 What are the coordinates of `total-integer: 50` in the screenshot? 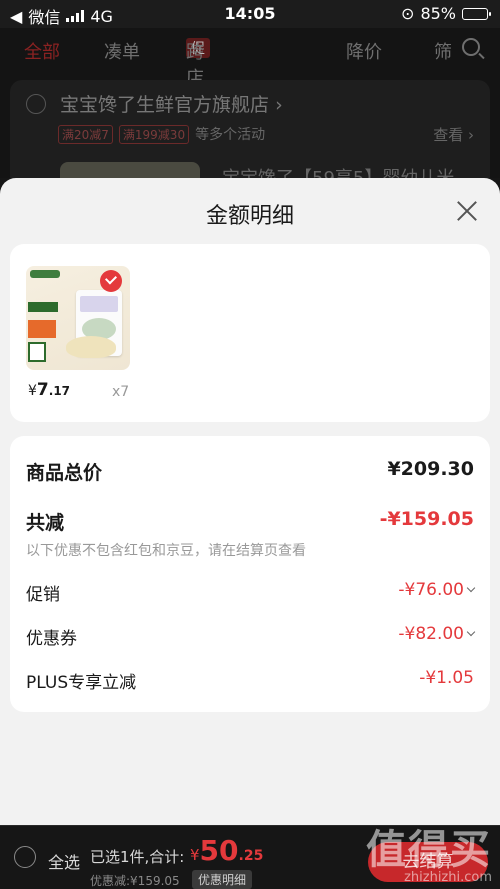 It's located at (219, 850).